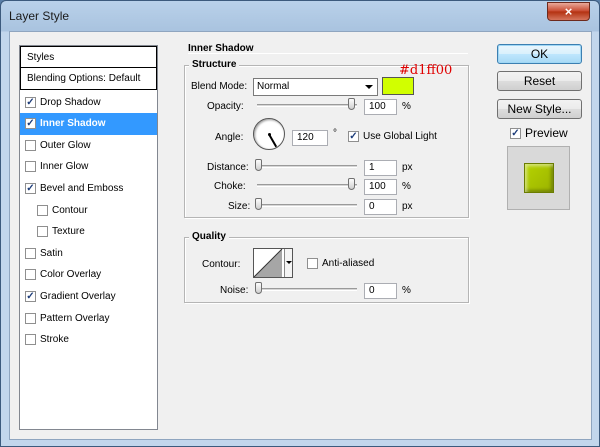 The width and height of the screenshot is (600, 447). What do you see at coordinates (568, 11) in the screenshot?
I see `close-button: ×` at bounding box center [568, 11].